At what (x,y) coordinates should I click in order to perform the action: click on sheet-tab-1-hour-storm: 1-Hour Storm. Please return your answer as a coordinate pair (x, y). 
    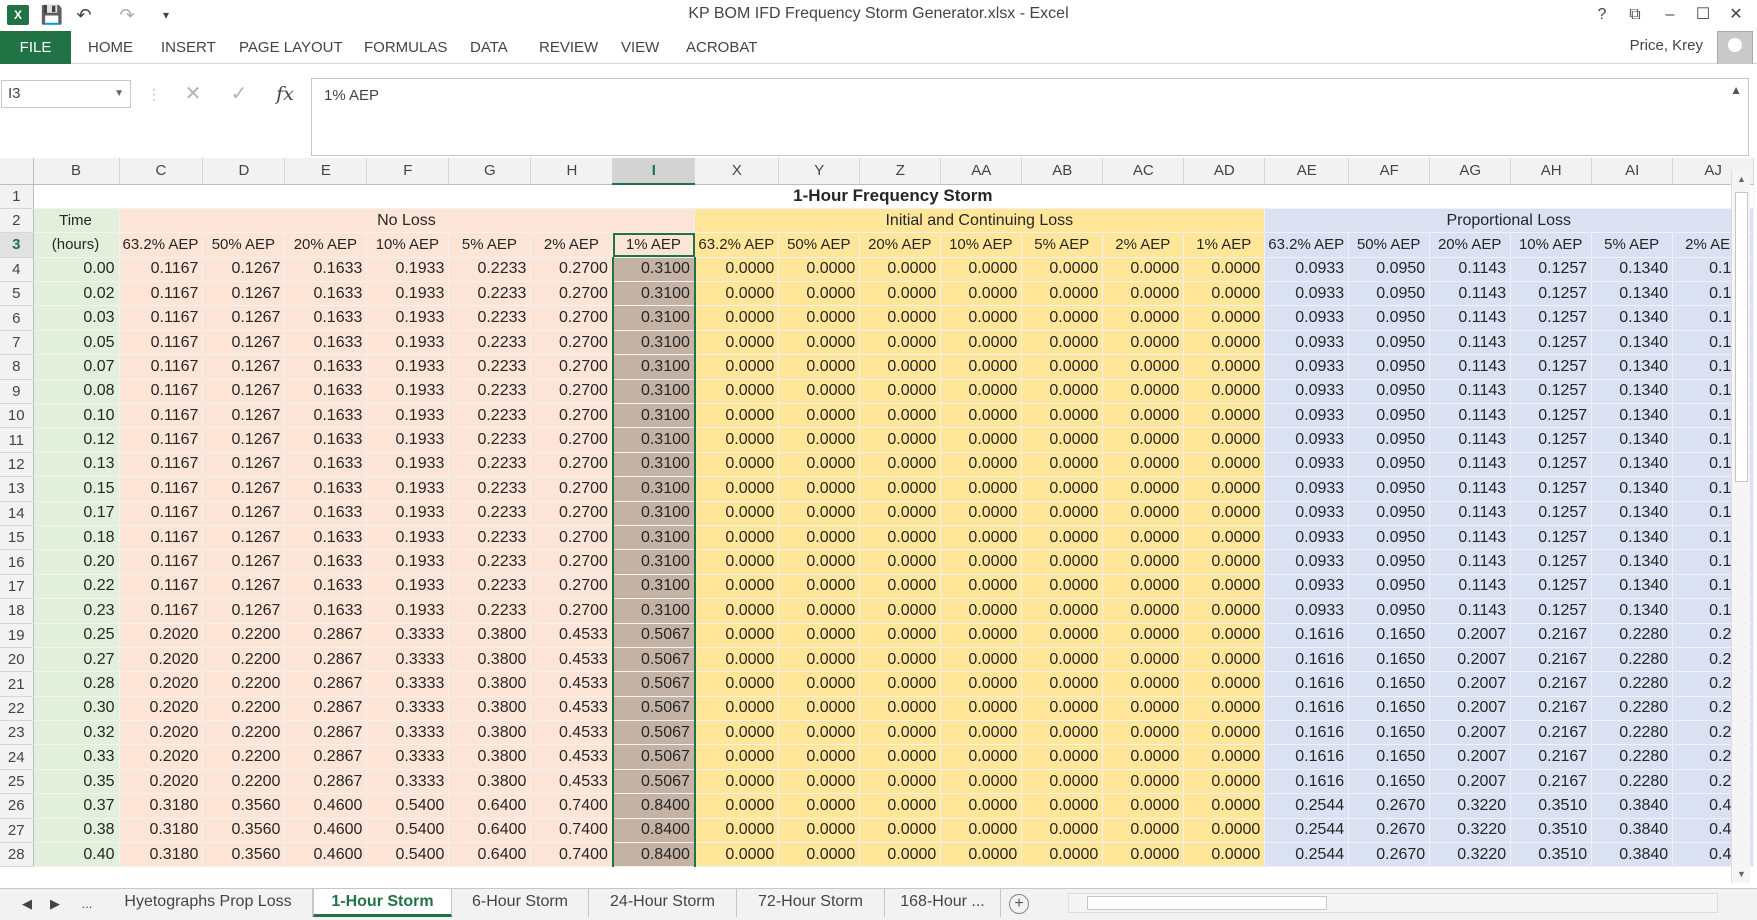
    Looking at the image, I should click on (382, 903).